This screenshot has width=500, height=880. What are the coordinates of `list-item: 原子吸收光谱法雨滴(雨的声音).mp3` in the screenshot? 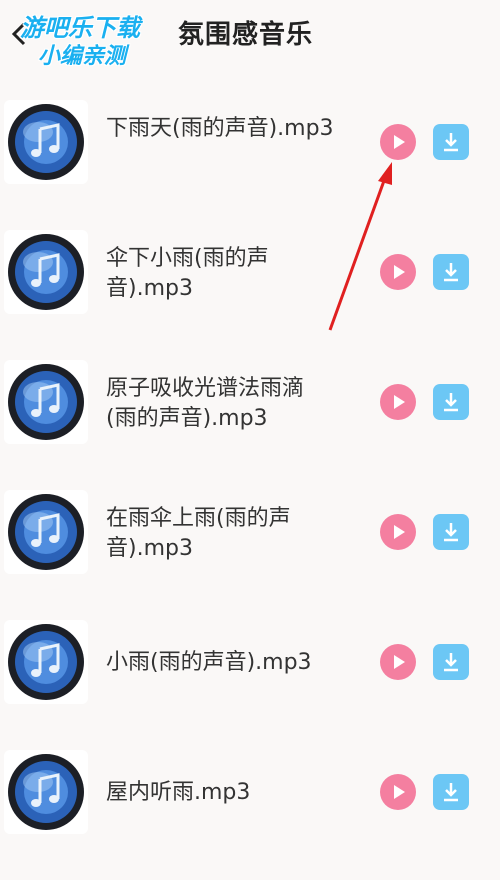 It's located at (250, 425).